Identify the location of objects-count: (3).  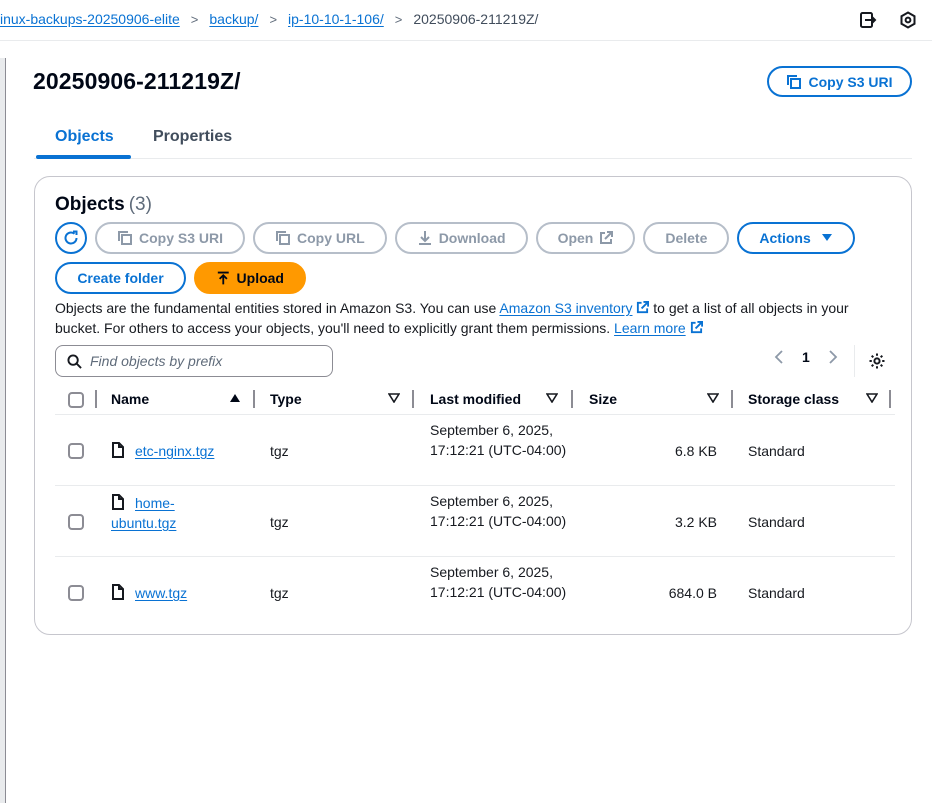
(140, 204).